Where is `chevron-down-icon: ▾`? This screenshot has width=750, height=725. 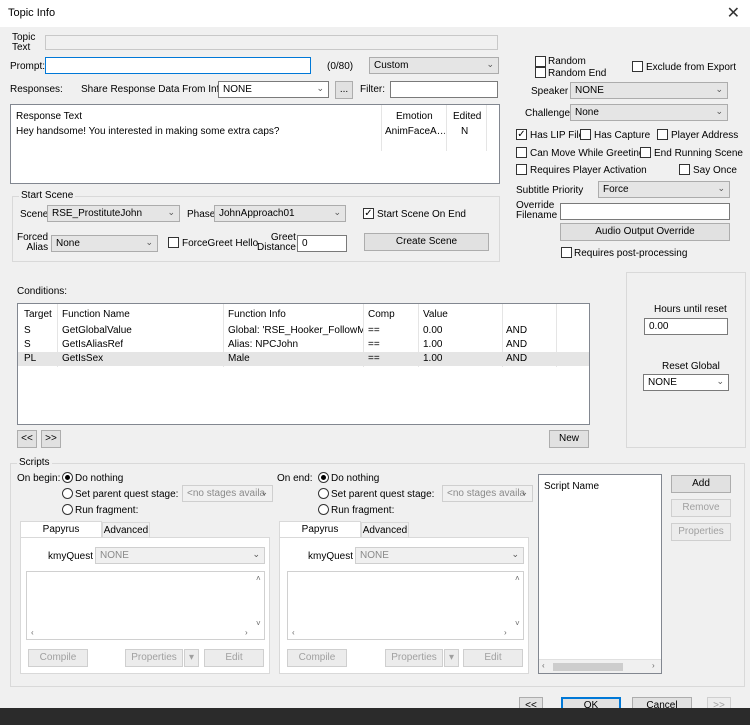
chevron-down-icon: ▾ is located at coordinates (451, 657).